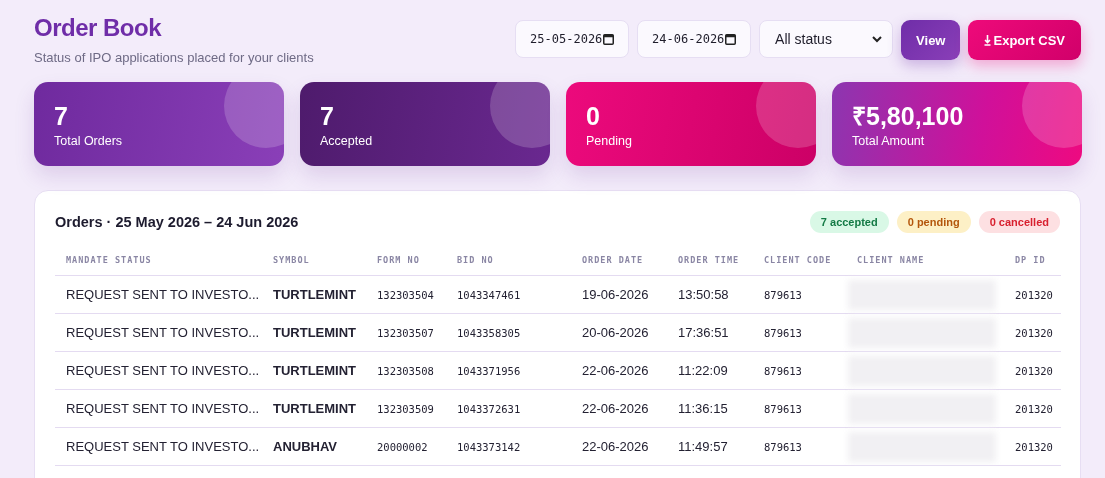 The width and height of the screenshot is (1105, 478). Describe the element at coordinates (710, 408) in the screenshot. I see `table-cell: 11:36:15` at that location.